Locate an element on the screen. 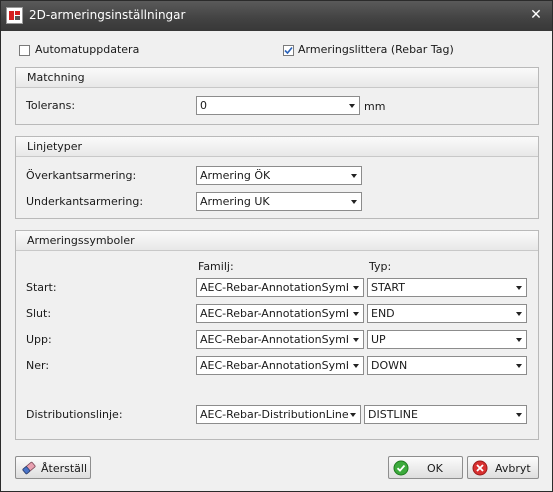 This screenshot has width=553, height=492. tolerance-value: 0 is located at coordinates (203, 105).